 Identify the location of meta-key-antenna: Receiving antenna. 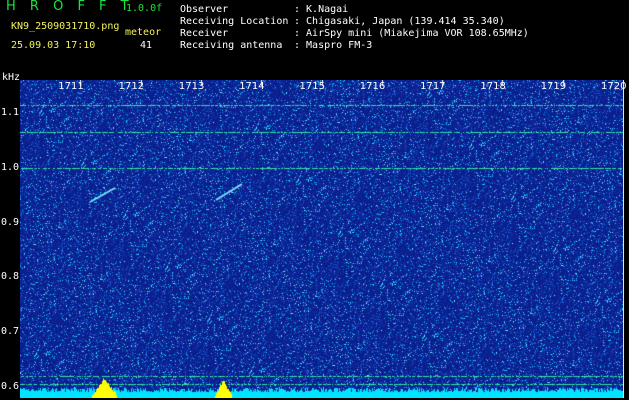
(231, 45).